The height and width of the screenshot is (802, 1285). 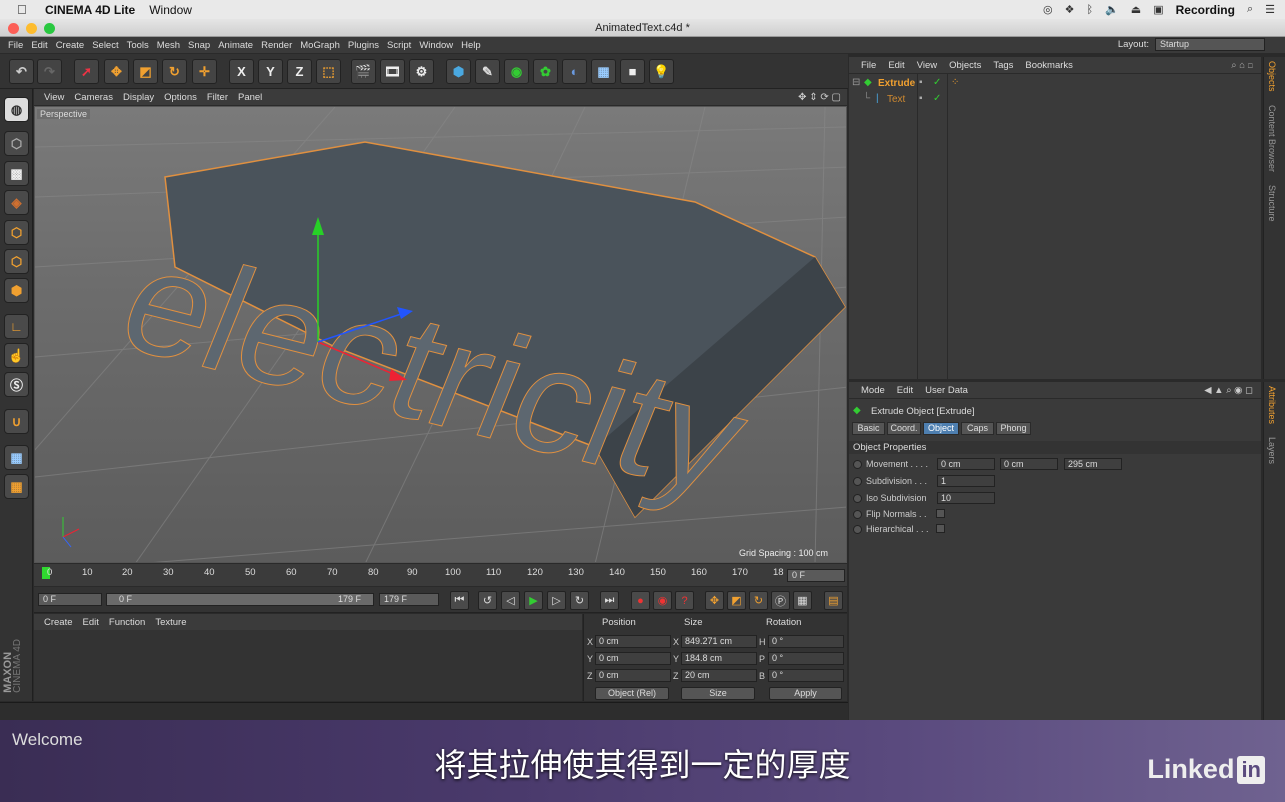 I want to click on menu-mograph: MoGraph, so click(x=320, y=45).